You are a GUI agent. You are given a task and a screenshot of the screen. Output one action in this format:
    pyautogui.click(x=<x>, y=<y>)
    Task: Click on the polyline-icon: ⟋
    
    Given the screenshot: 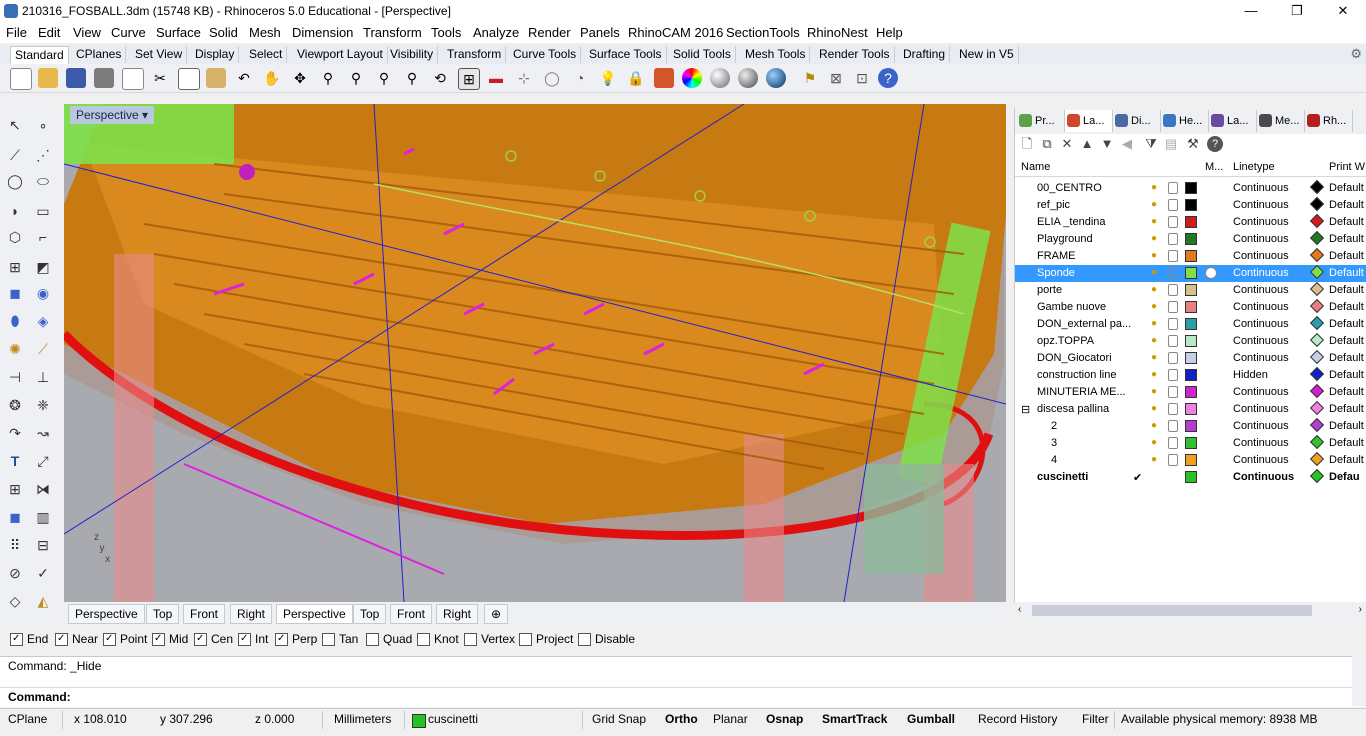 What is the action you would take?
    pyautogui.click(x=15, y=155)
    